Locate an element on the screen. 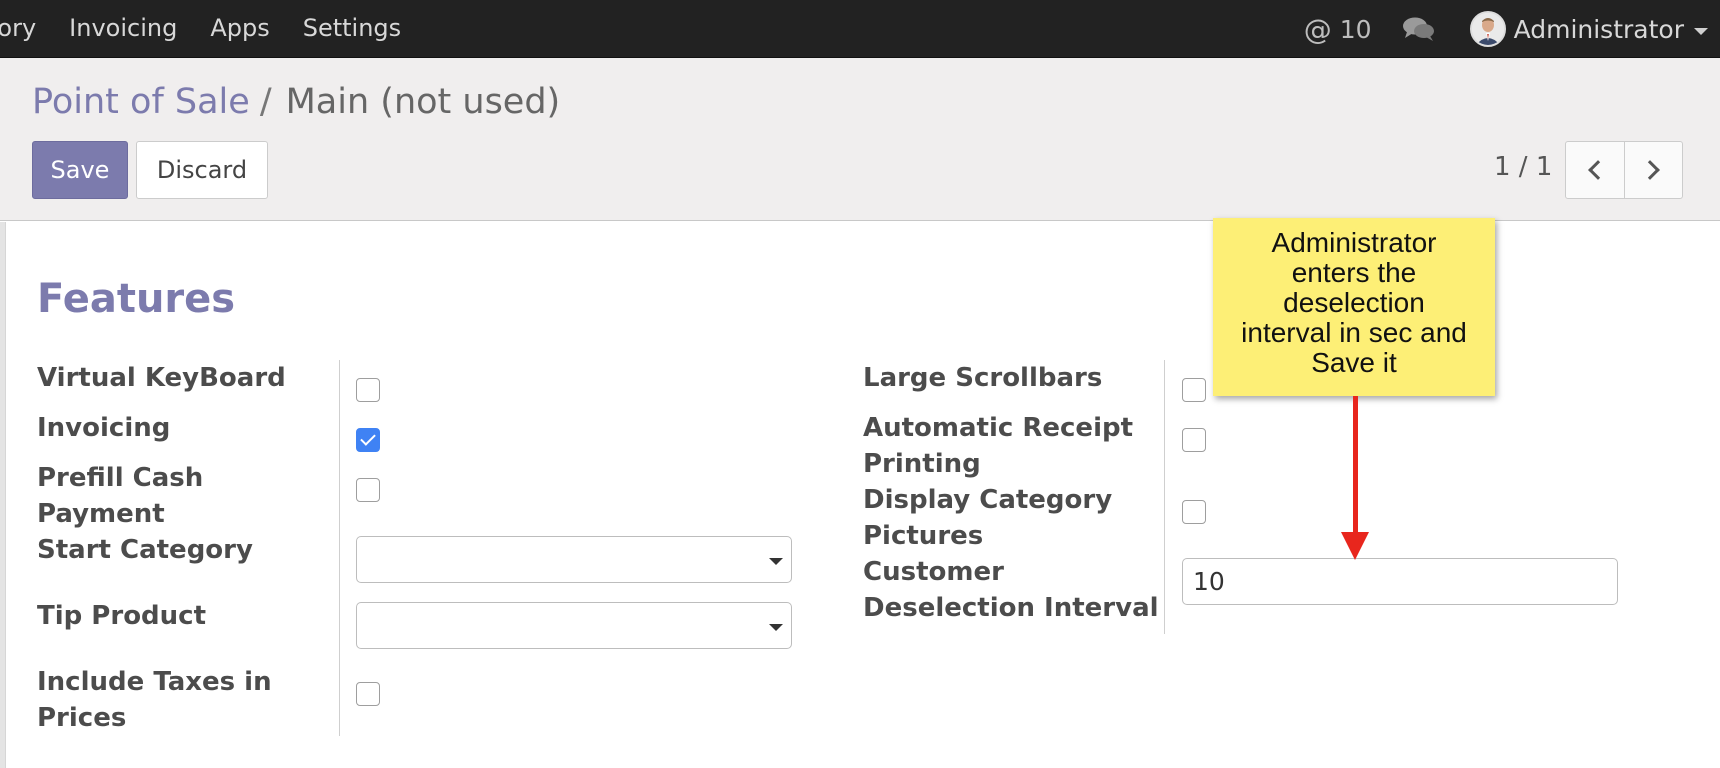  annotation-arrow-head-icon is located at coordinates (1355, 546).